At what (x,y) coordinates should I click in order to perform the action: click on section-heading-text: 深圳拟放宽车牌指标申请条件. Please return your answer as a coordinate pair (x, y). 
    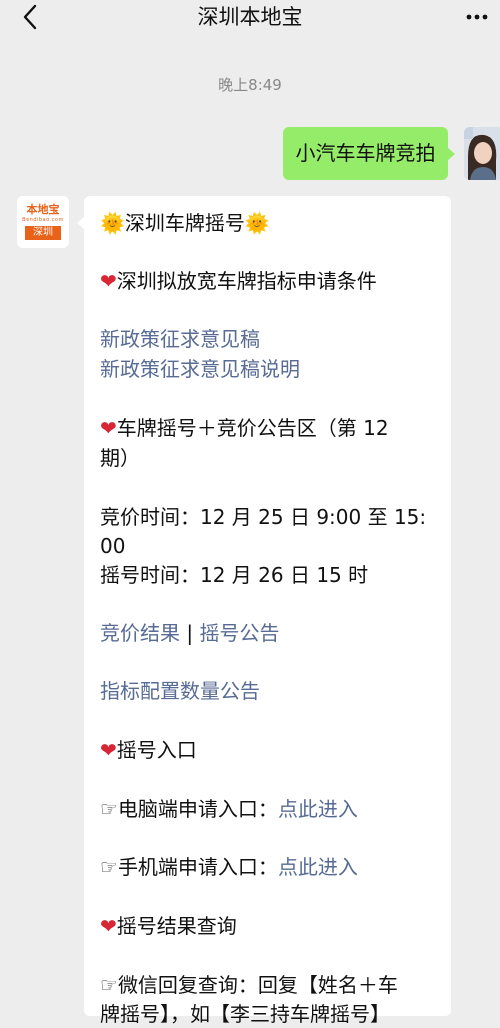
    Looking at the image, I should click on (246, 281).